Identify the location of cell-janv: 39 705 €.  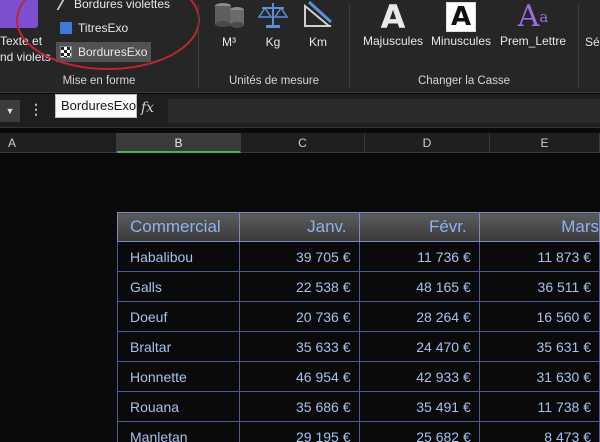
(299, 256).